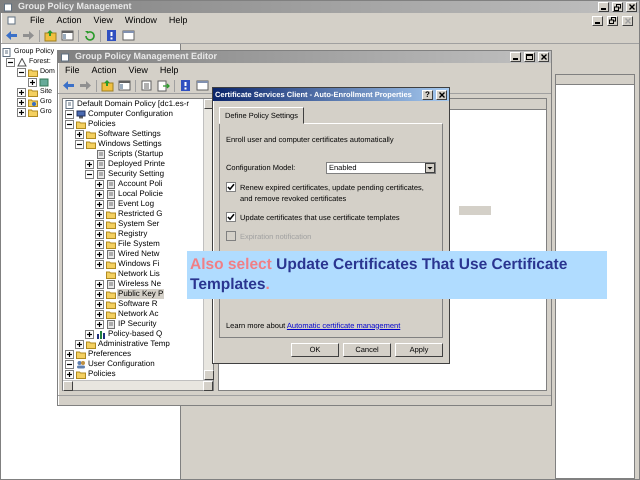  Describe the element at coordinates (138, 314) in the screenshot. I see `tree-item: Network Ac` at that location.